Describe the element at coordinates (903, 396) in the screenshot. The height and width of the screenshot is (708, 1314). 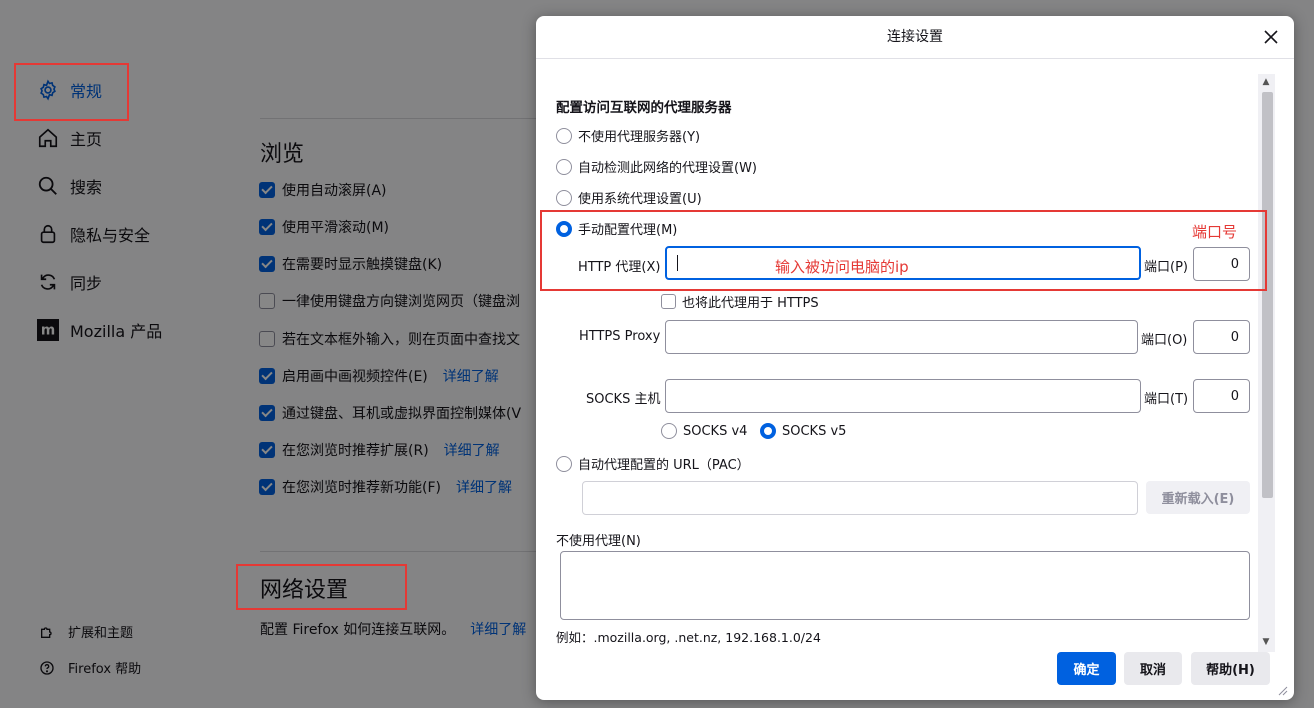
I see `socks-host-input` at that location.